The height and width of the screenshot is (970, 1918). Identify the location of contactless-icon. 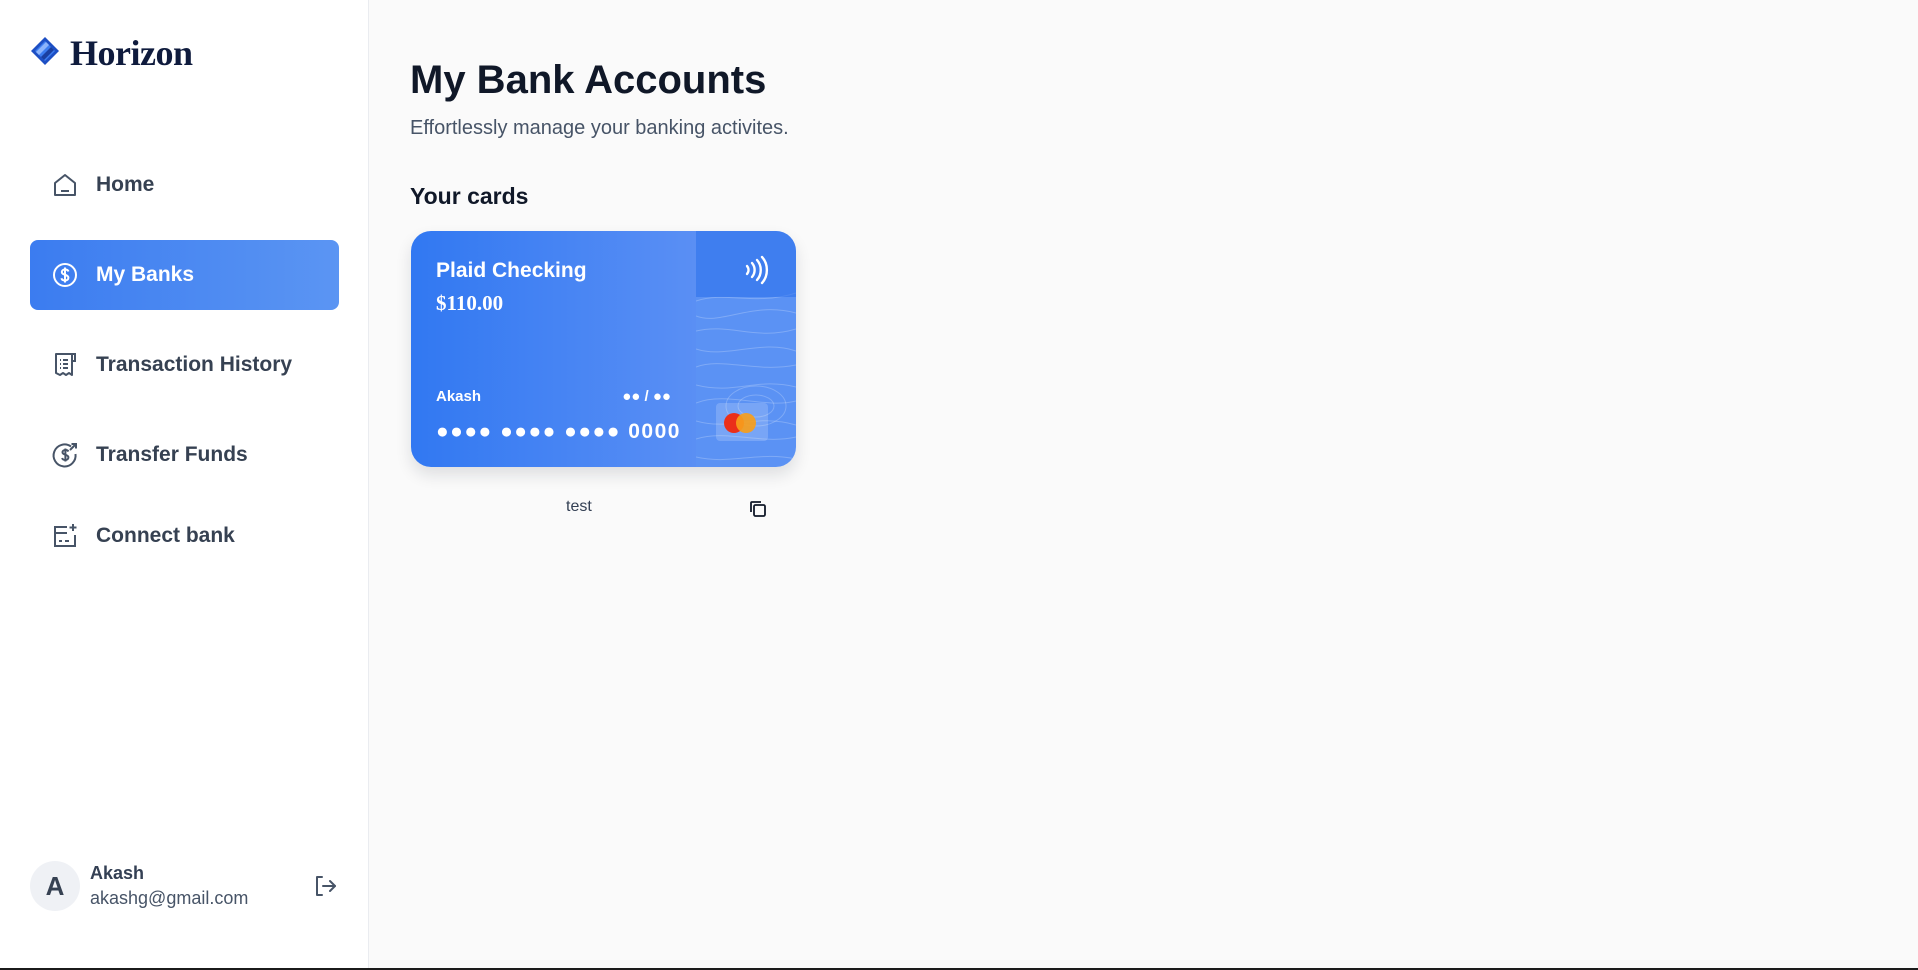
(758, 272).